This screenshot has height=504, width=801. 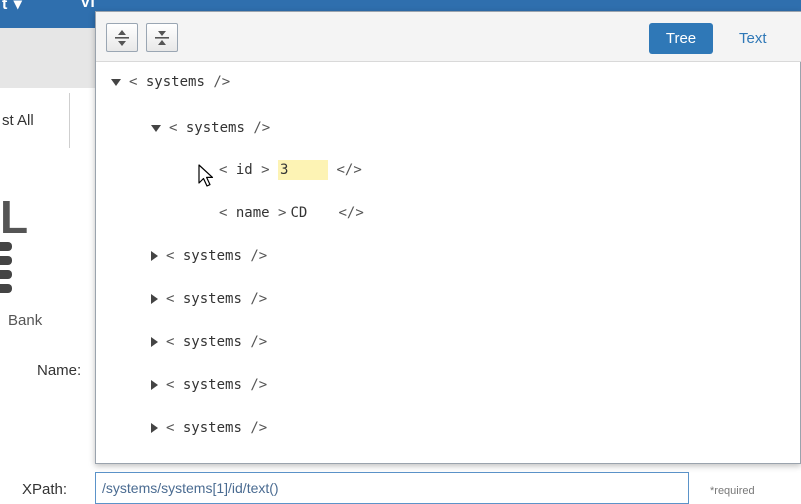 I want to click on name-value: CD, so click(x=312, y=213).